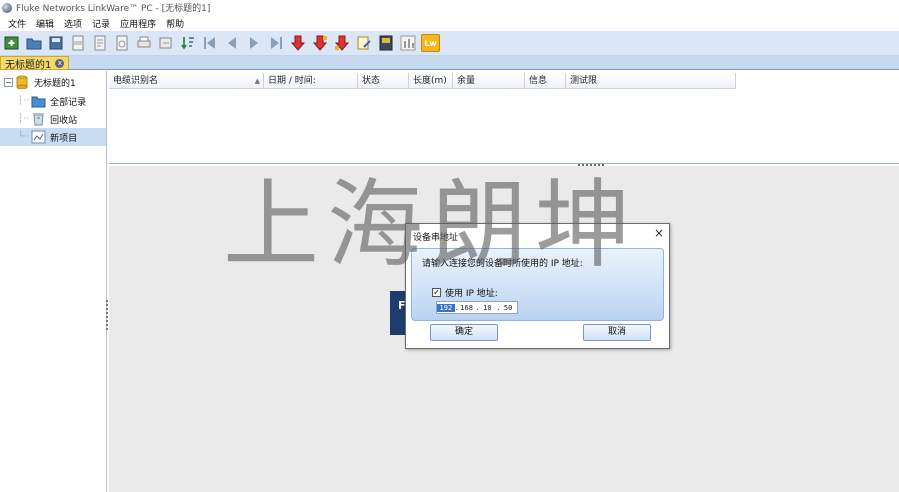 This screenshot has width=899, height=492. Describe the element at coordinates (489, 81) in the screenshot. I see `column-margin: 余量` at that location.